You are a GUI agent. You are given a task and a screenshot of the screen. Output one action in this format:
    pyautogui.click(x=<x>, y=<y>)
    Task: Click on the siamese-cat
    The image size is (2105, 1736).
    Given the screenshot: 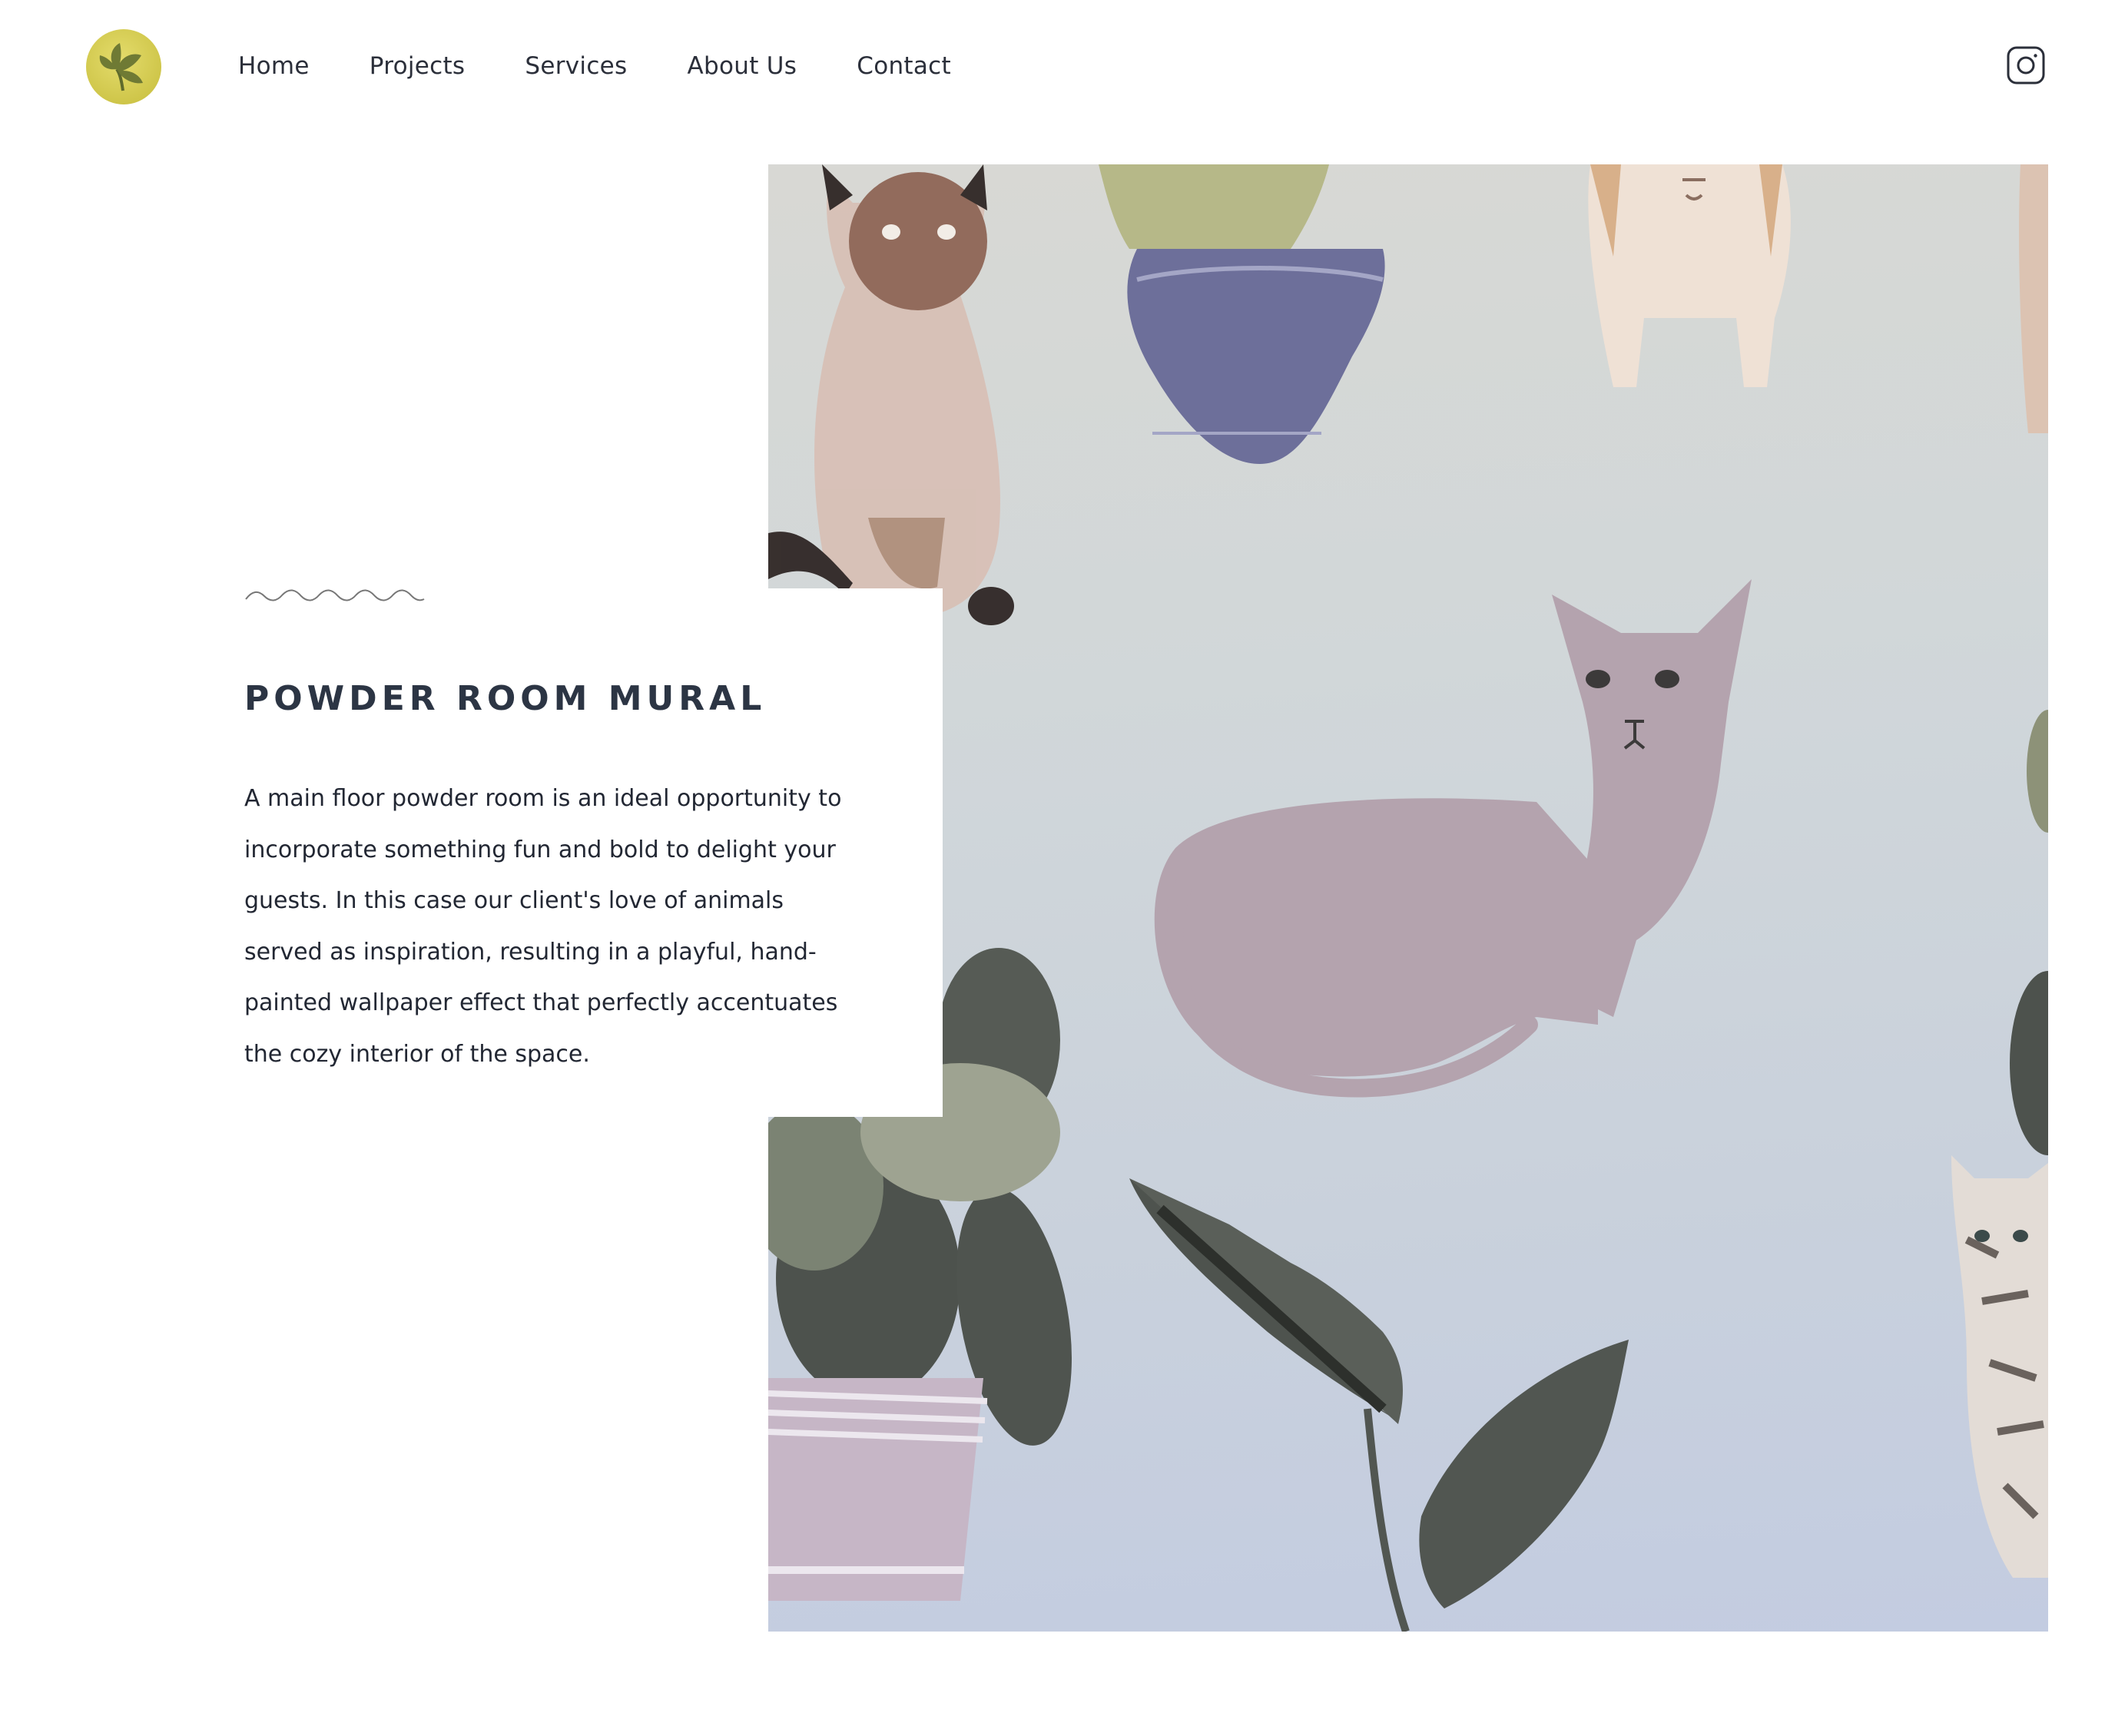 What is the action you would take?
    pyautogui.click(x=891, y=395)
    